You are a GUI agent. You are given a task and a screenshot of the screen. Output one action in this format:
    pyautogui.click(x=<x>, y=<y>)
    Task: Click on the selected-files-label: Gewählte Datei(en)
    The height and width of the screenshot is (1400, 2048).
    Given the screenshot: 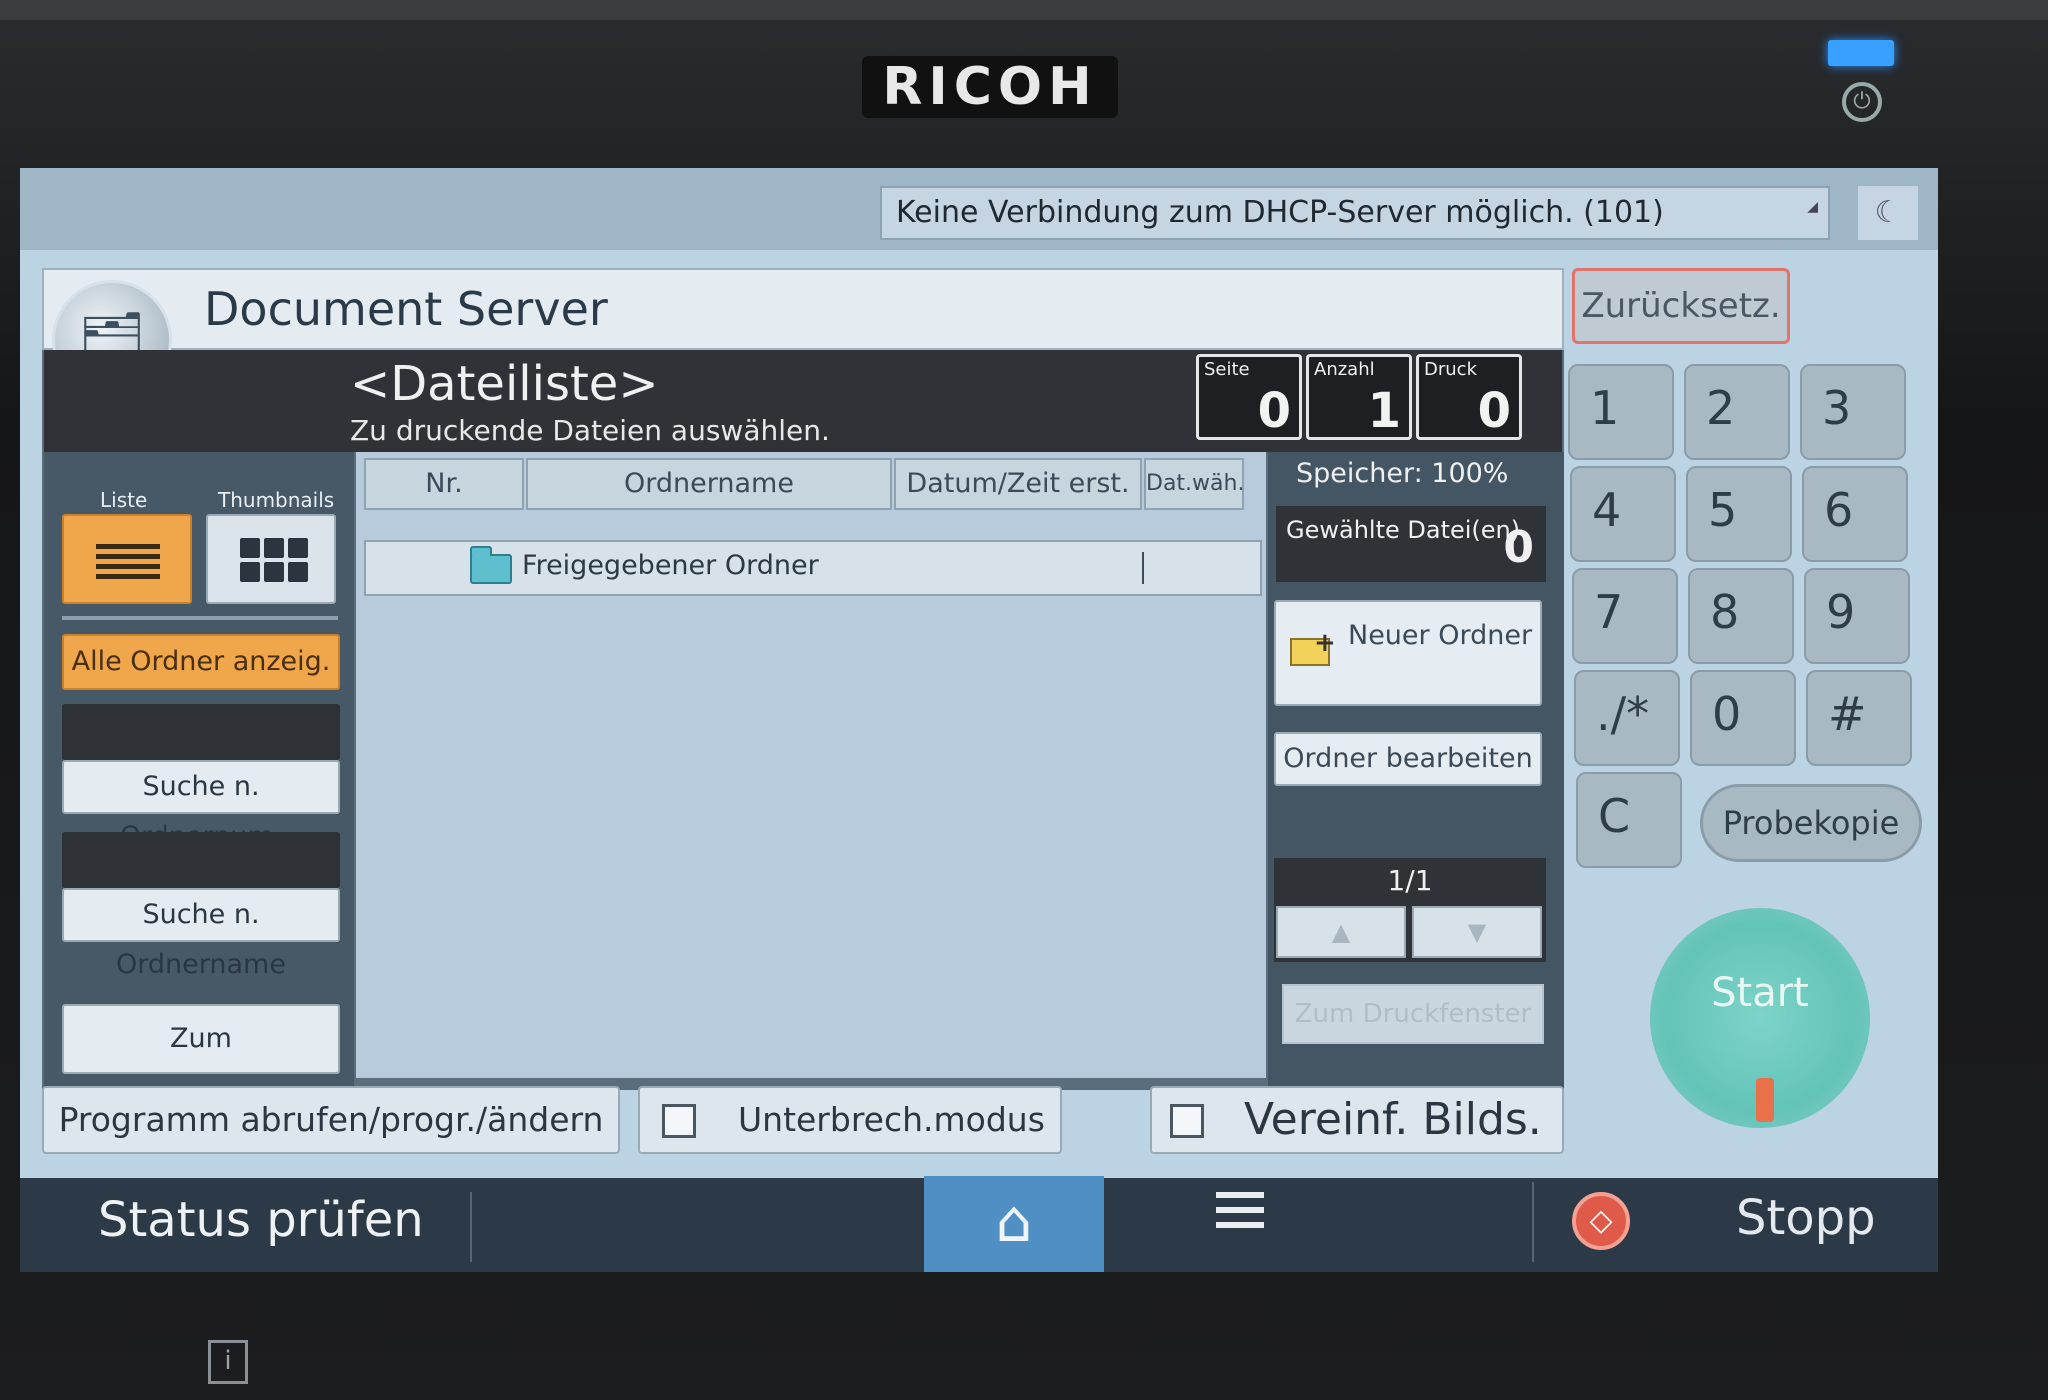 What is the action you would take?
    pyautogui.click(x=1403, y=530)
    